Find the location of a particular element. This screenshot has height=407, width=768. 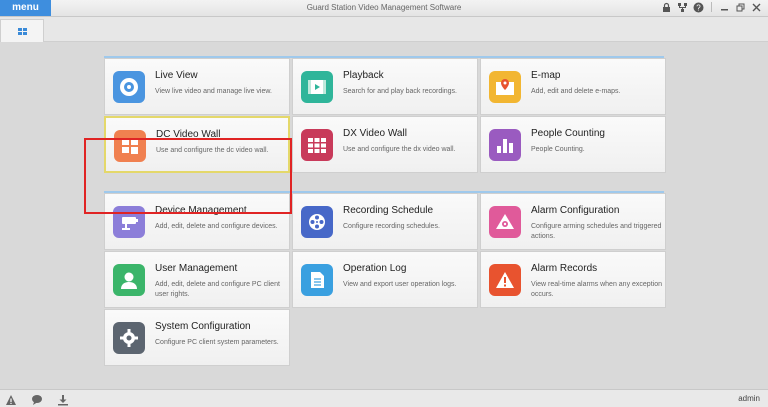

restore-icon is located at coordinates (740, 7).